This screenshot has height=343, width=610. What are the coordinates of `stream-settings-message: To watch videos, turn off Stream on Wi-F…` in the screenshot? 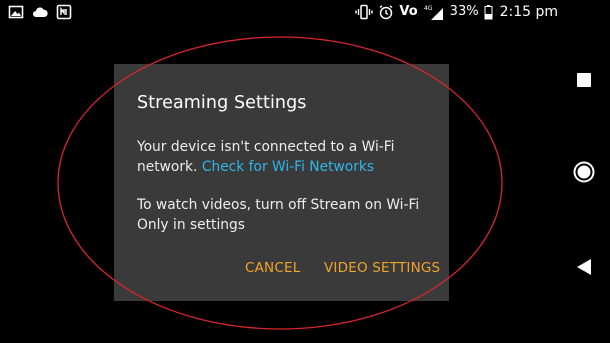 It's located at (278, 215).